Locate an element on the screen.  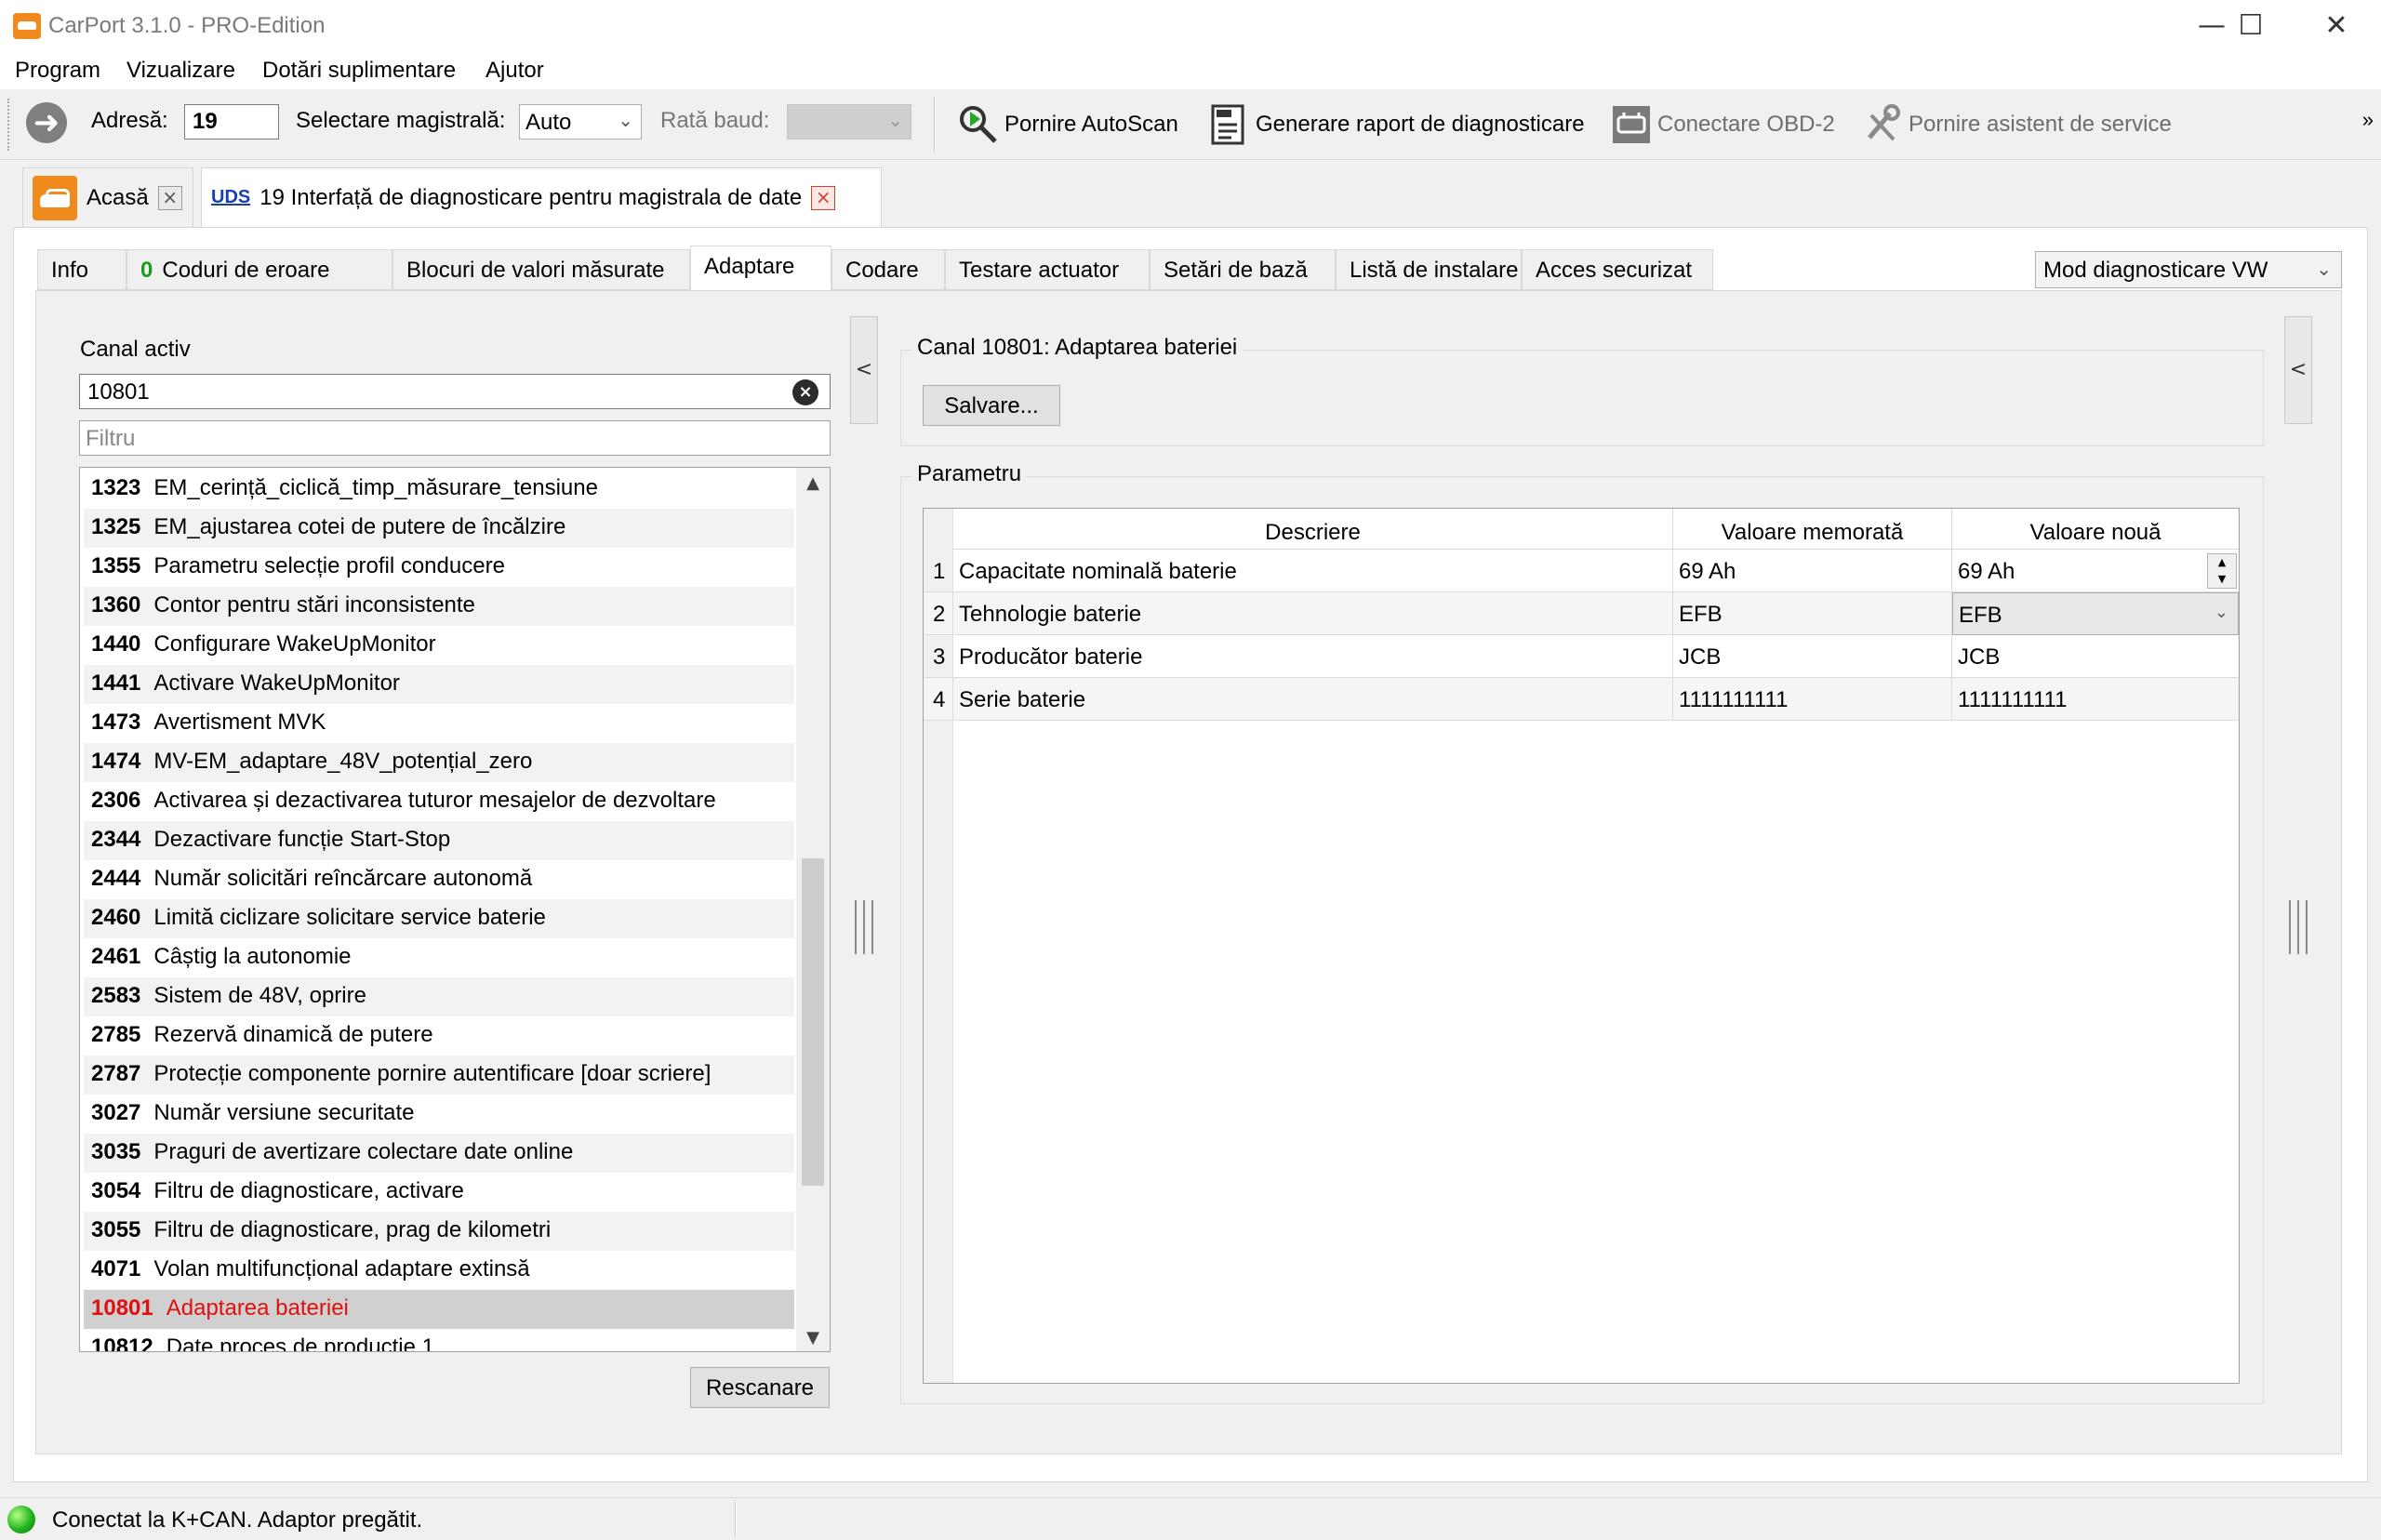
toolbar-overflow-button: » is located at coordinates (2368, 120).